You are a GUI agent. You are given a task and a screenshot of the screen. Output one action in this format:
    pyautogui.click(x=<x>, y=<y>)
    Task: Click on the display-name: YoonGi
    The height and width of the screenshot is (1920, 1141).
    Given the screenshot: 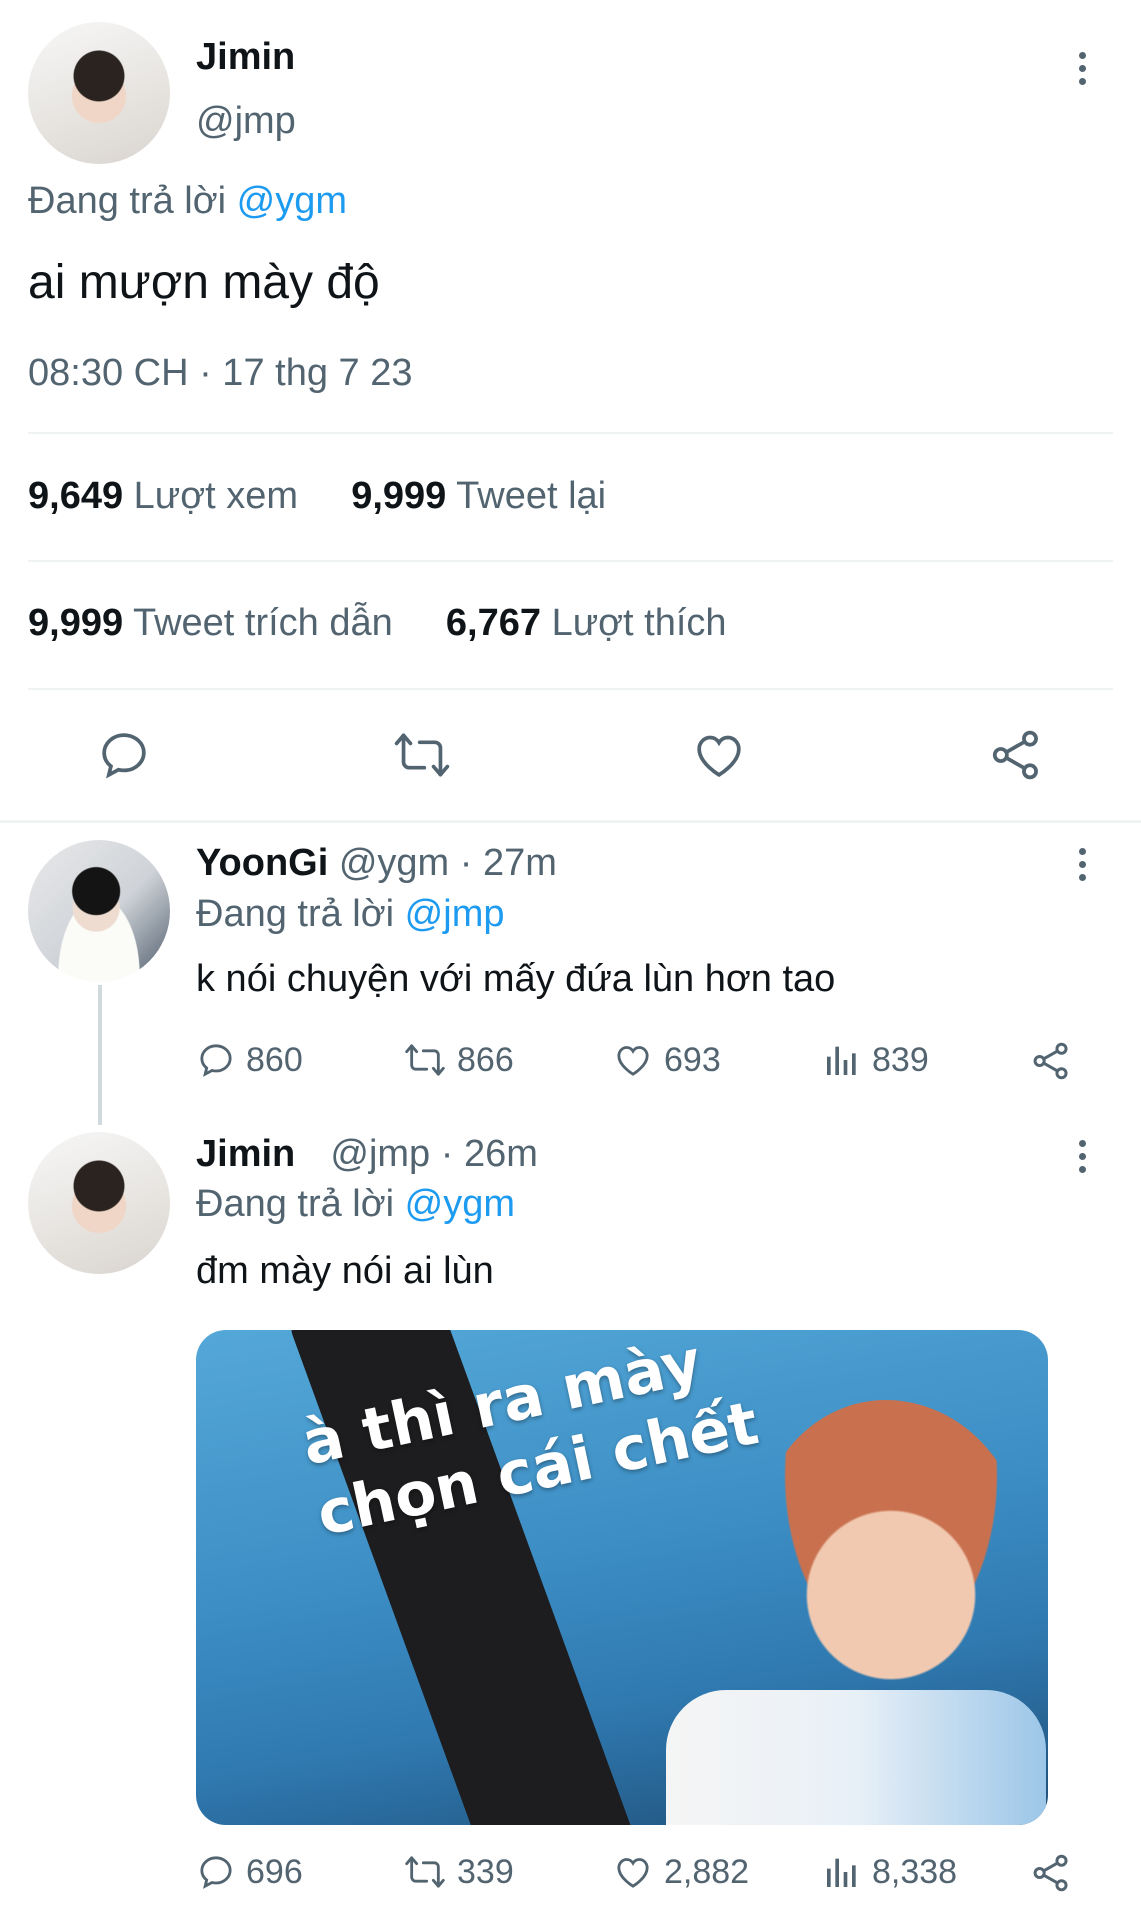 What is the action you would take?
    pyautogui.click(x=262, y=863)
    